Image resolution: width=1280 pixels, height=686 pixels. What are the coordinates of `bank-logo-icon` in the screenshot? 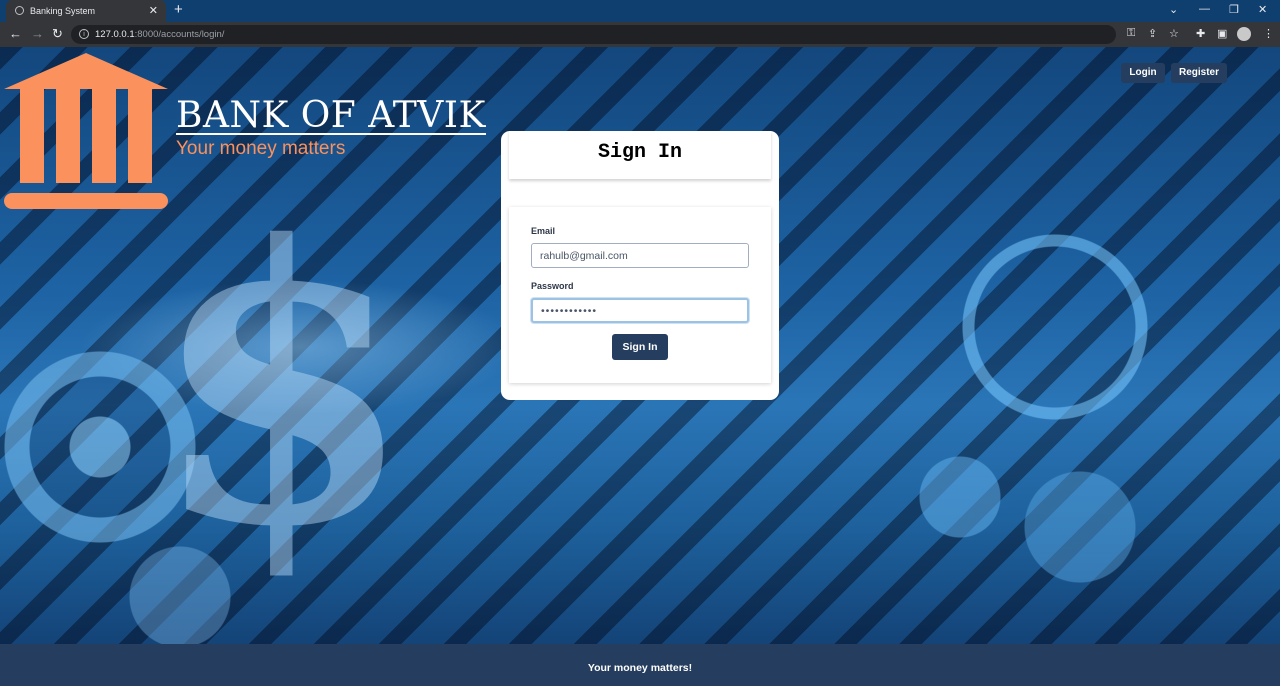 It's located at (86, 131).